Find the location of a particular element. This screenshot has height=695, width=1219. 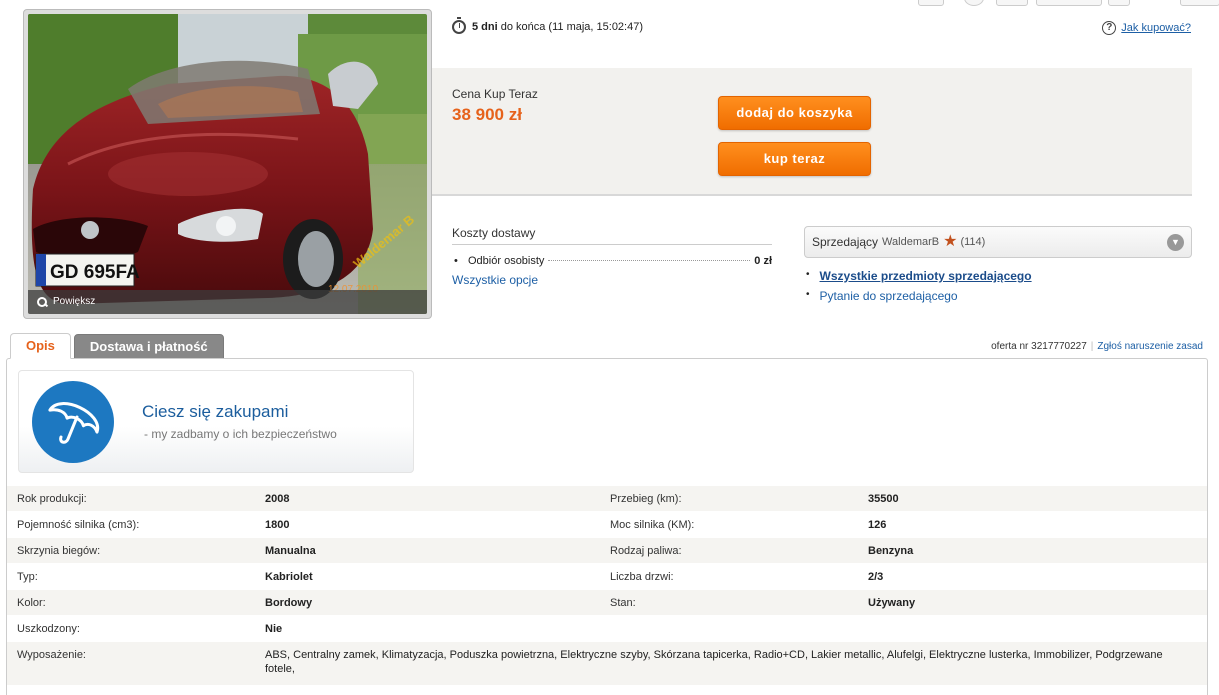

top-toolbar-partial is located at coordinates (1059, 4).